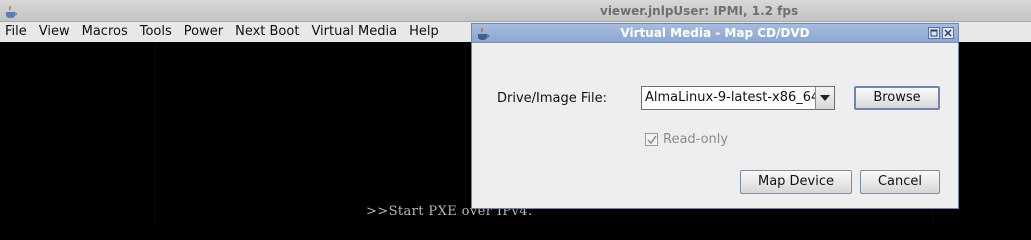 The height and width of the screenshot is (240, 1031). Describe the element at coordinates (699, 11) in the screenshot. I see `window-title: viewer.jnlpUser: IPMI, 1.2 fps` at that location.